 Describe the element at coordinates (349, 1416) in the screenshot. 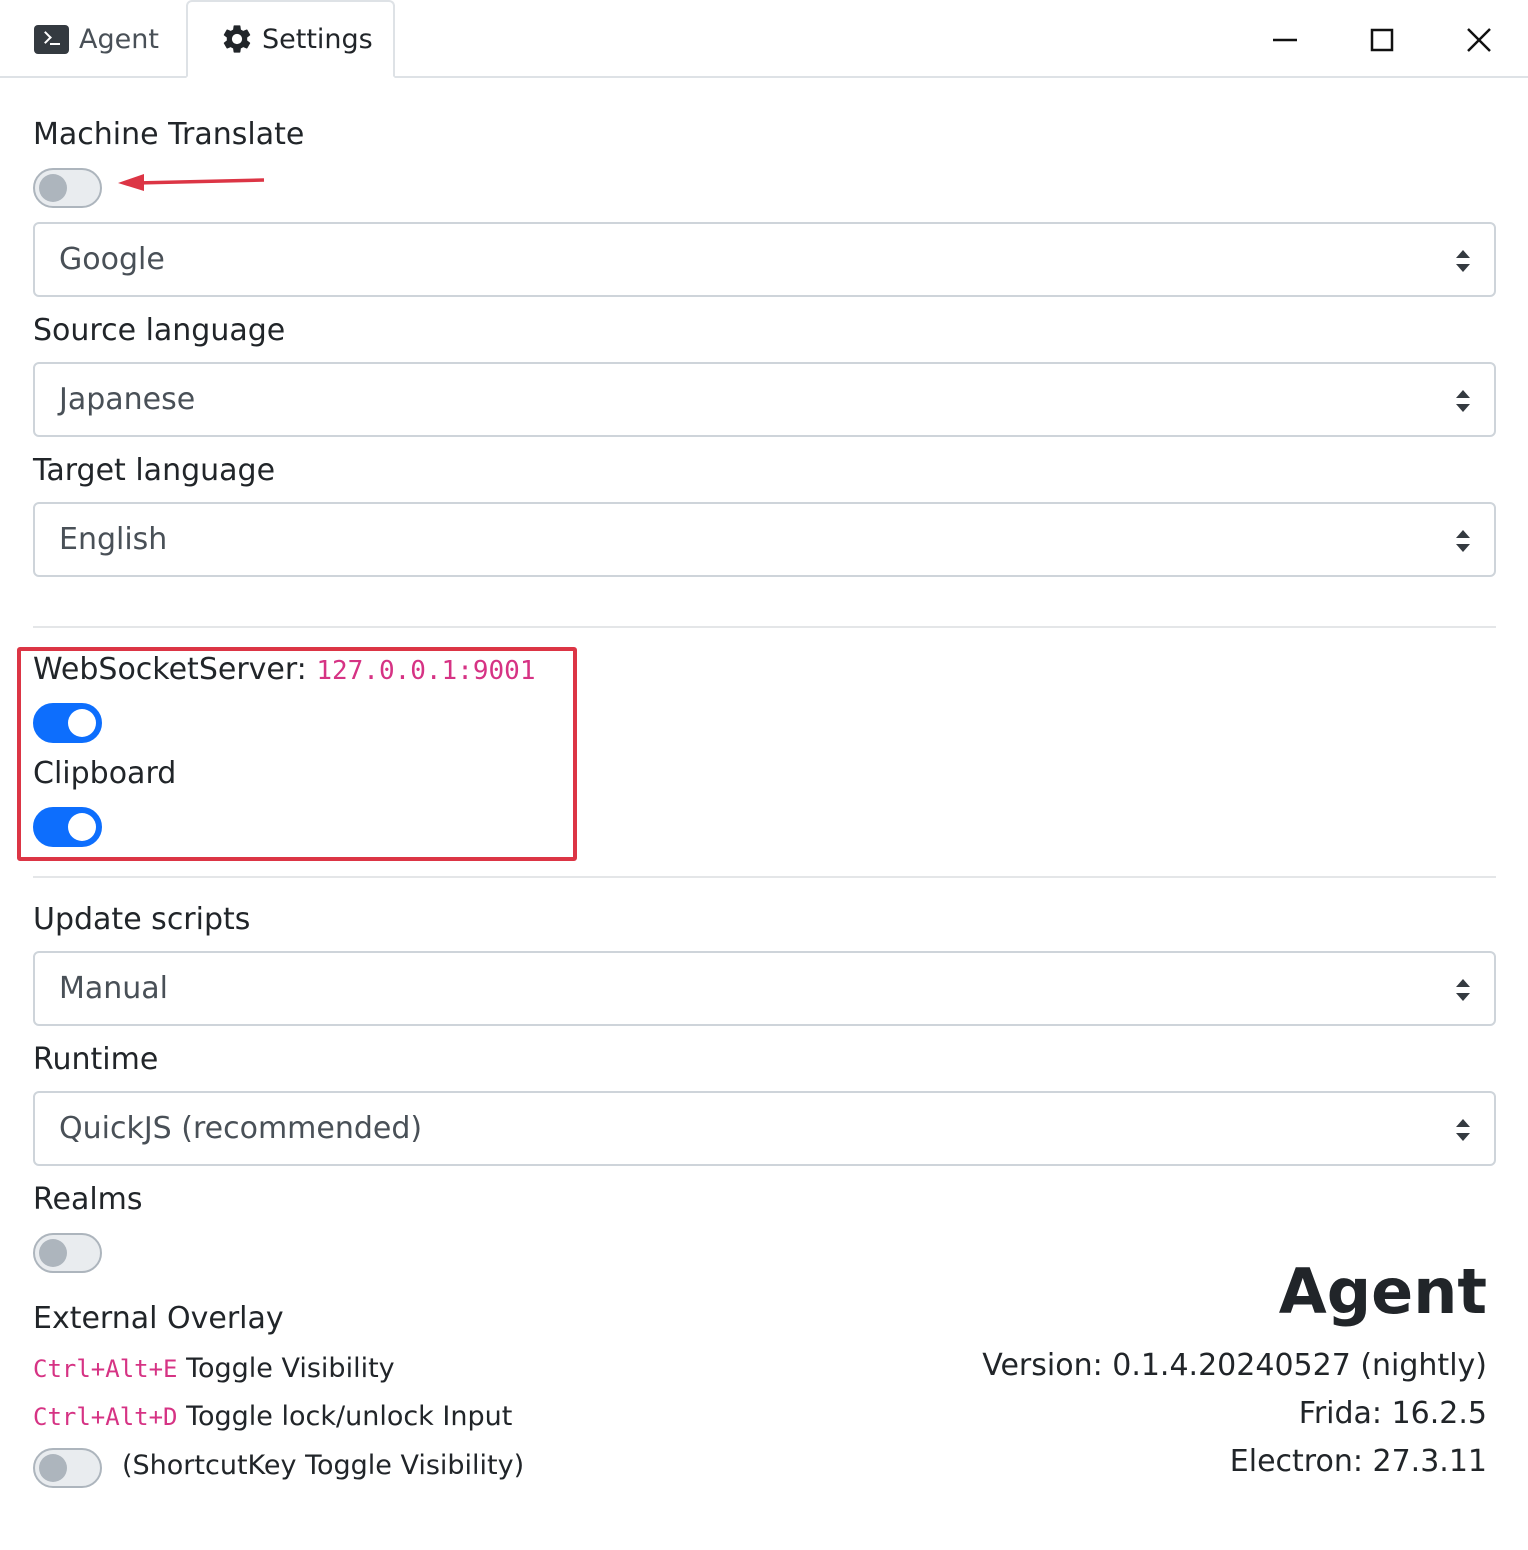

I see `shortcut-description: Toggle lock/unlock Input` at that location.